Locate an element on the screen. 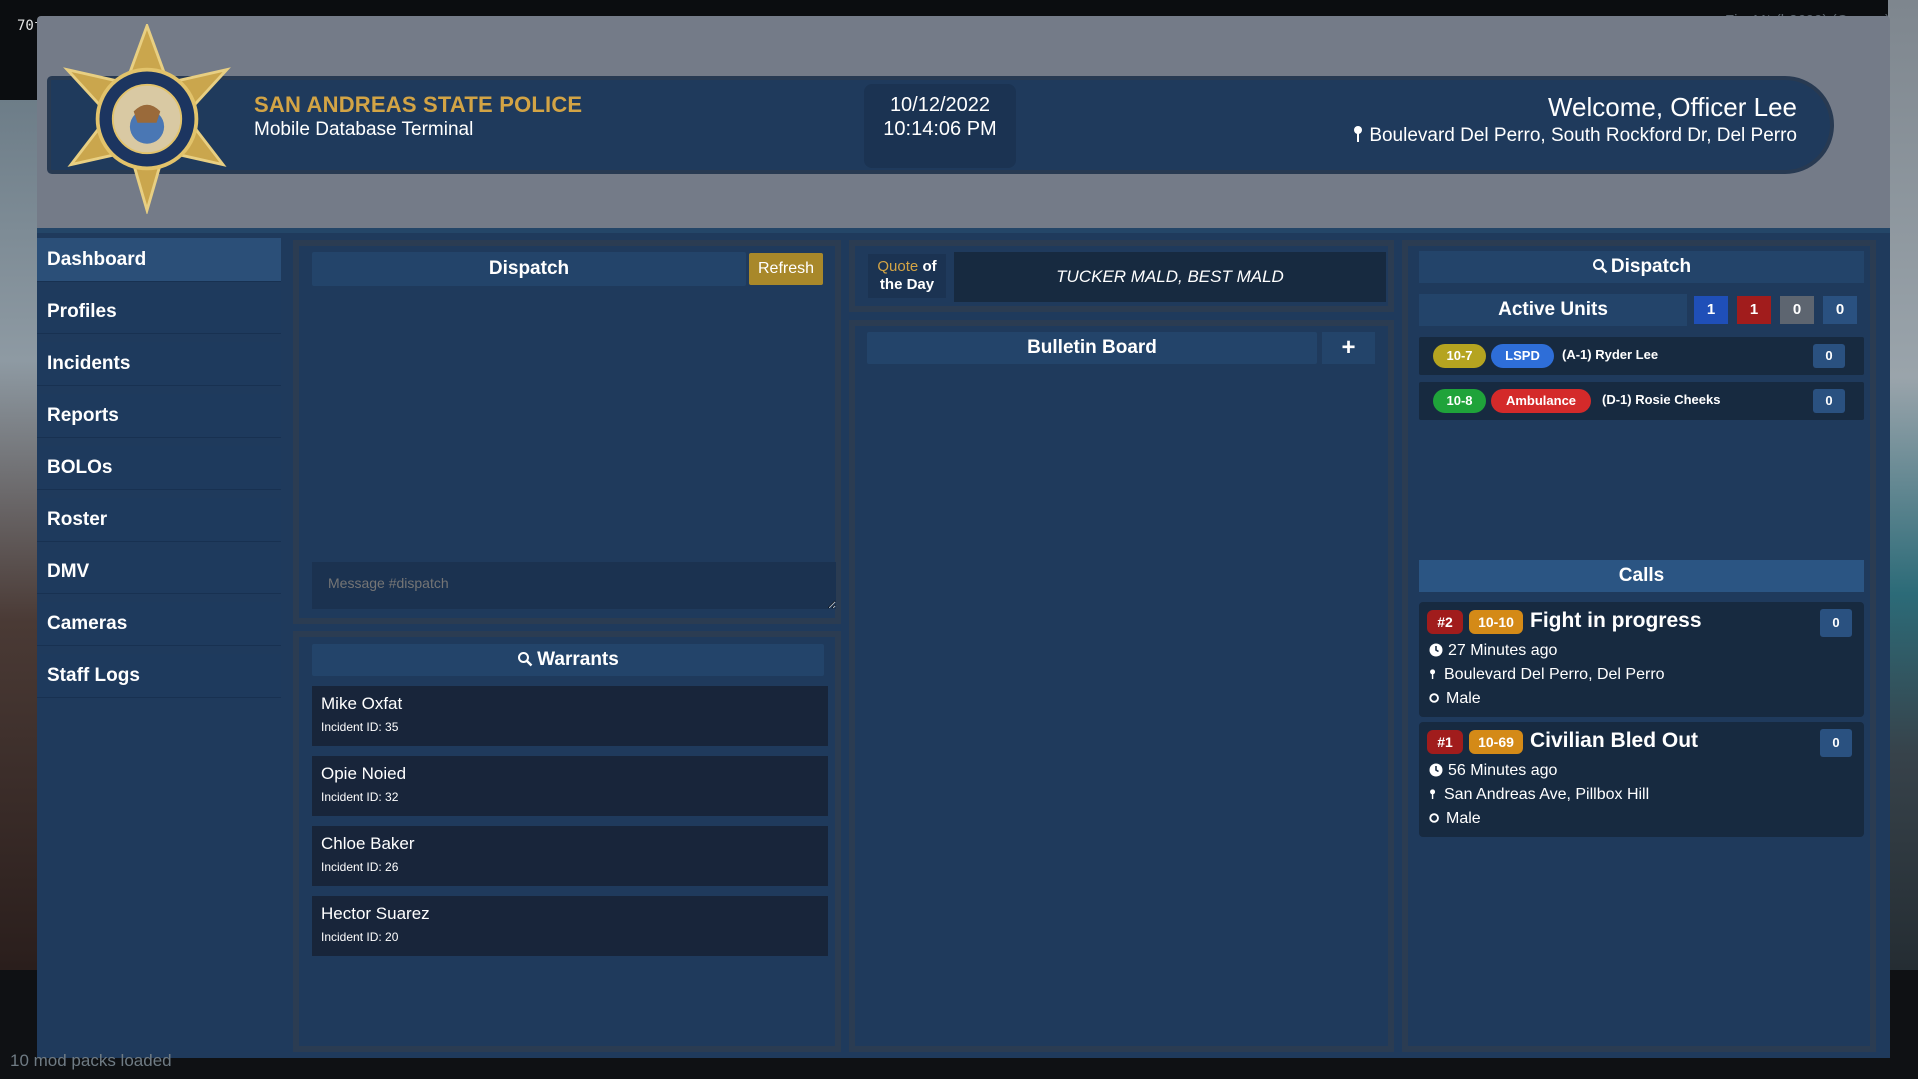 The image size is (1918, 1079). call-time-text: 27 Minutes ago is located at coordinates (1503, 650).